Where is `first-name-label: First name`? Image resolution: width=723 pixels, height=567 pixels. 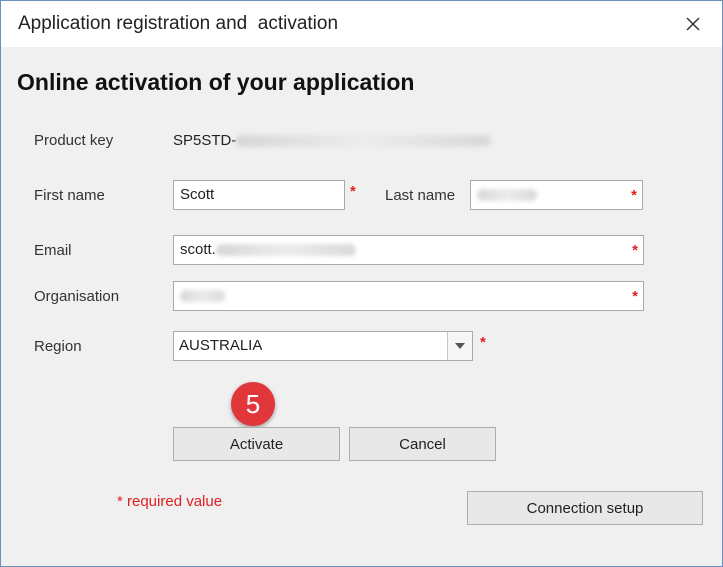
first-name-label: First name is located at coordinates (69, 195).